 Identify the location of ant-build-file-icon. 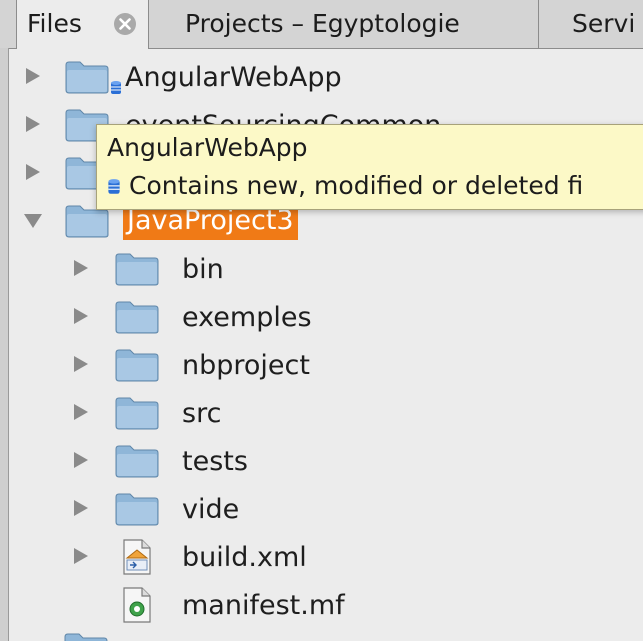
(137, 557).